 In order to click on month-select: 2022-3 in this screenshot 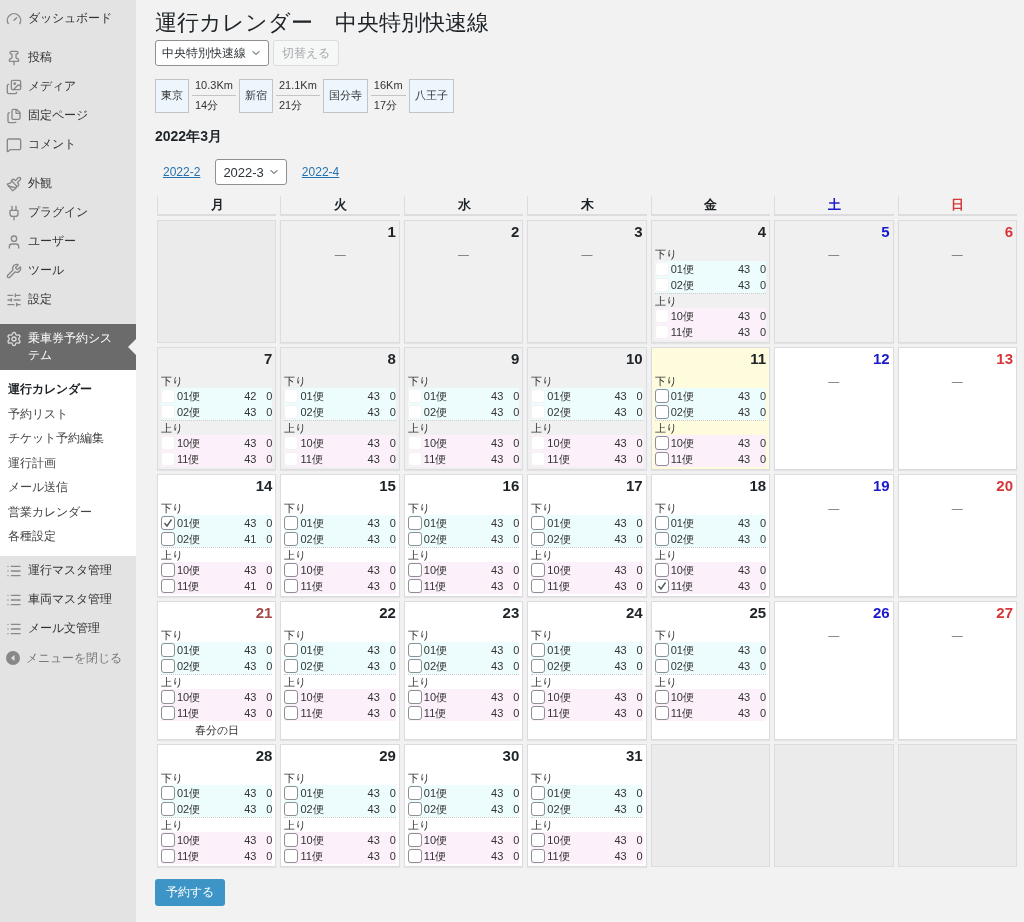, I will do `click(251, 172)`.